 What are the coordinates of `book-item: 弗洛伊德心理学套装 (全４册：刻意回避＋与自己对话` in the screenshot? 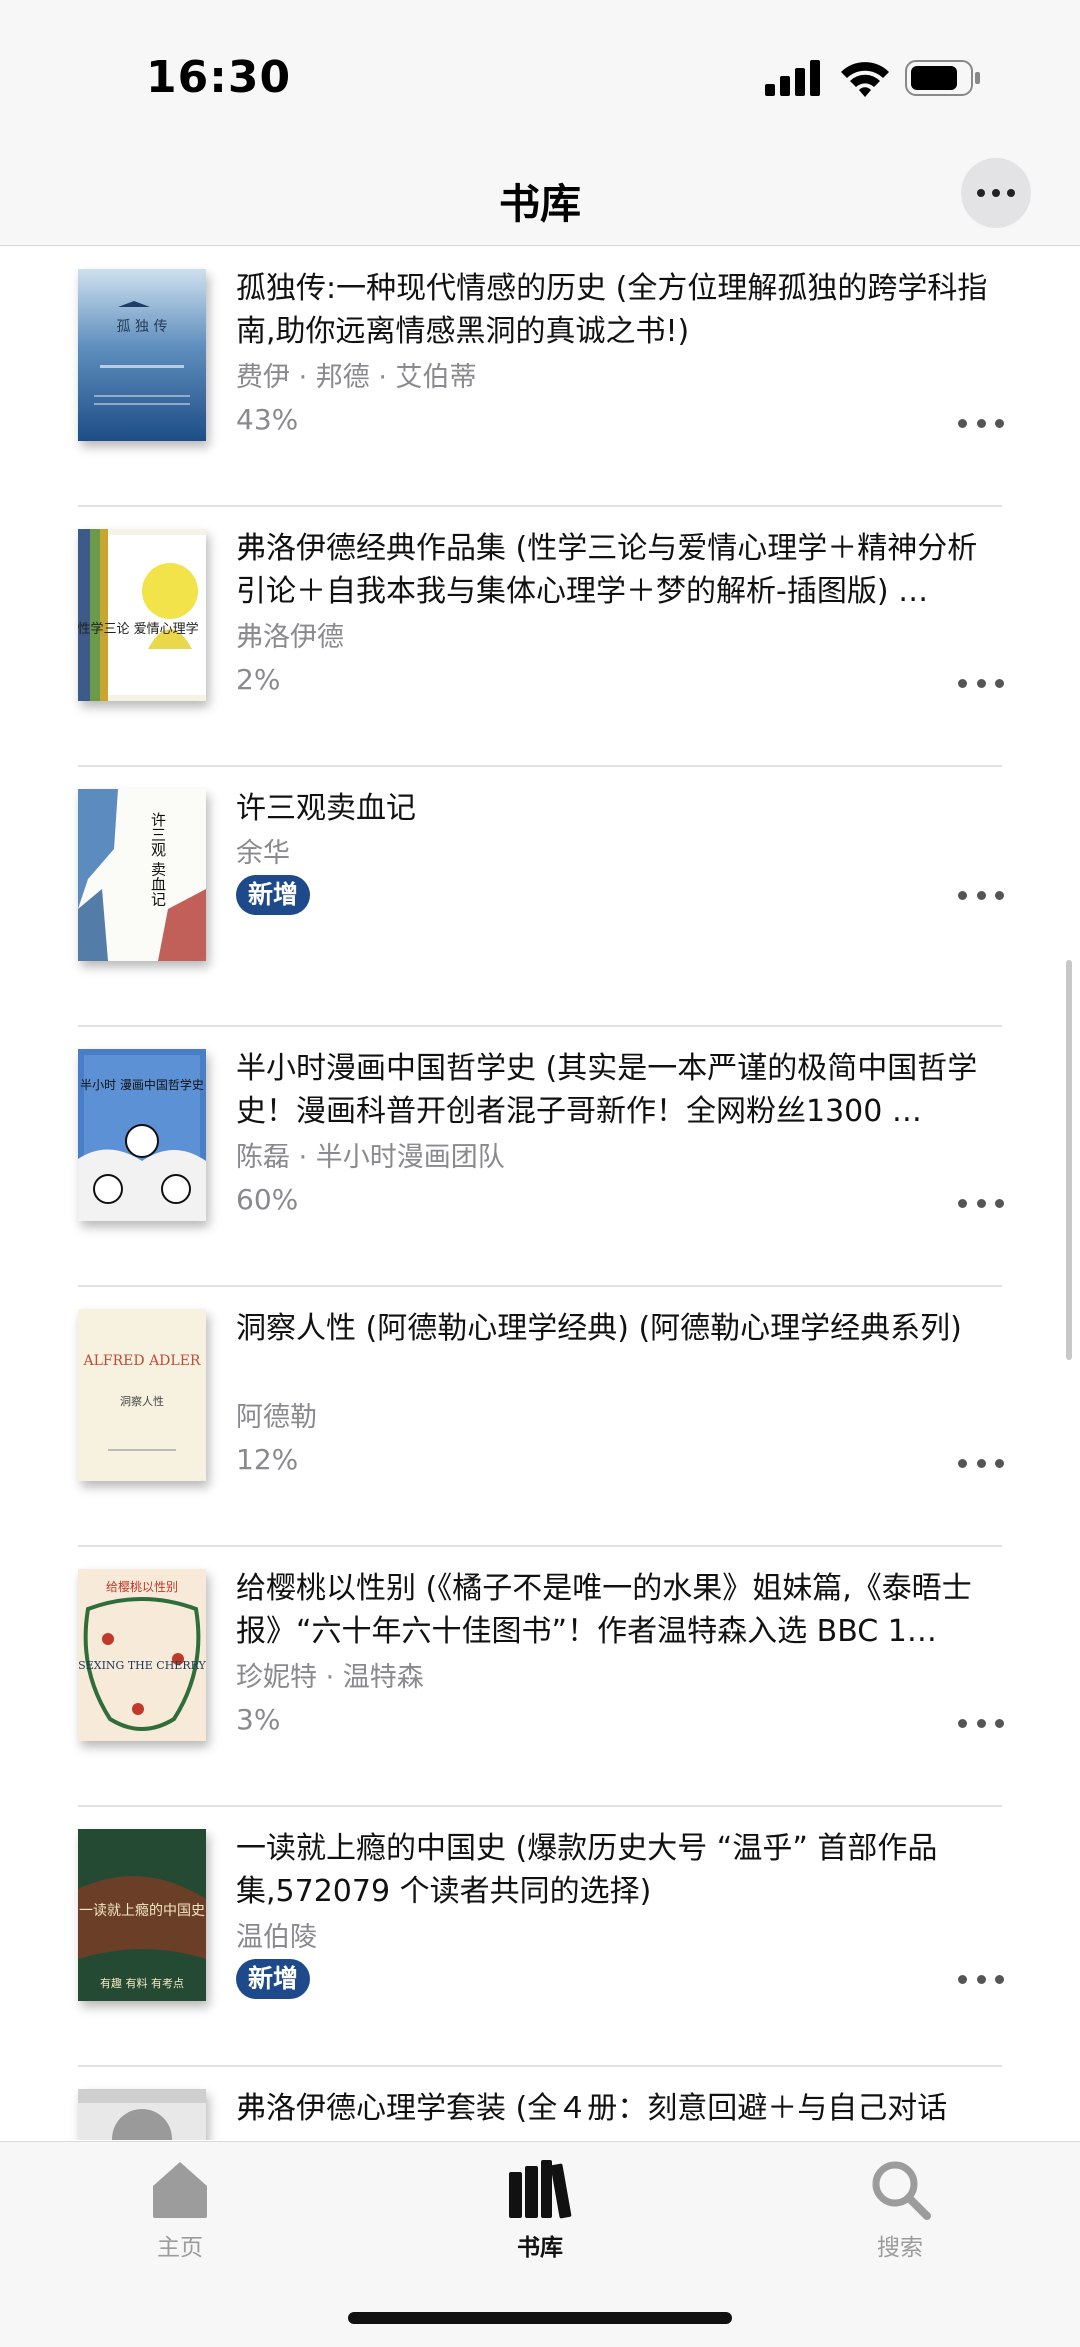 It's located at (540, 2103).